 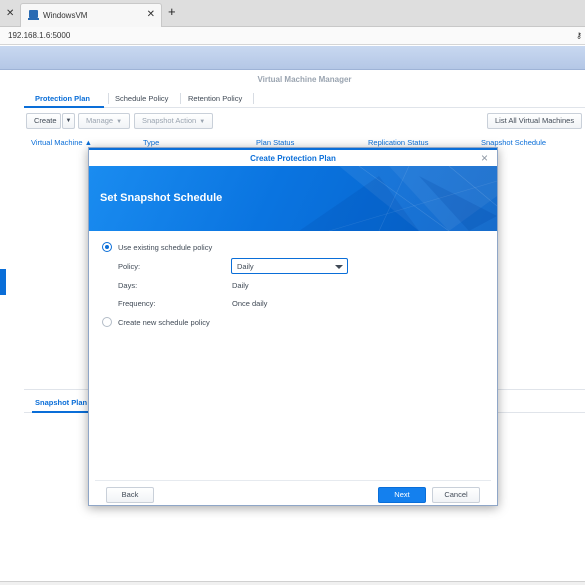 I want to click on frequency-value: Once daily, so click(x=250, y=303).